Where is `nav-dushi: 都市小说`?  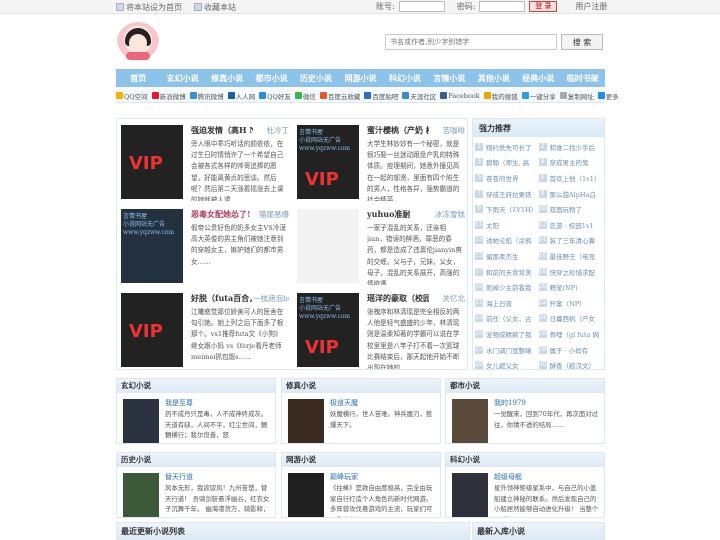 nav-dushi: 都市小说 is located at coordinates (271, 78).